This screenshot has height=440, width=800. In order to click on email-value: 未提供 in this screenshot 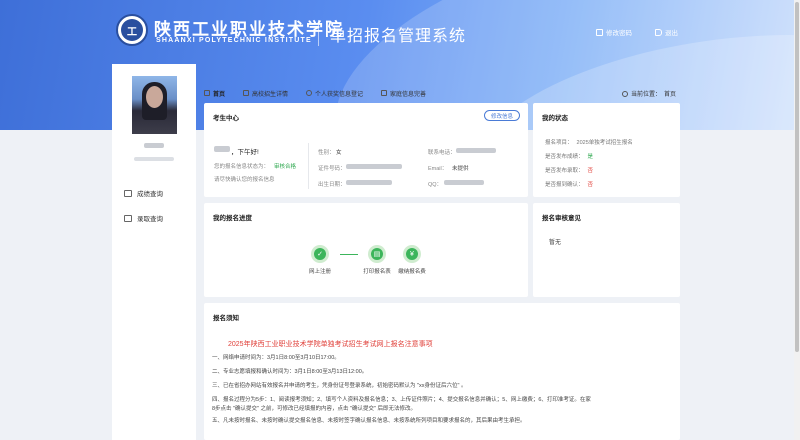, I will do `click(460, 169)`.